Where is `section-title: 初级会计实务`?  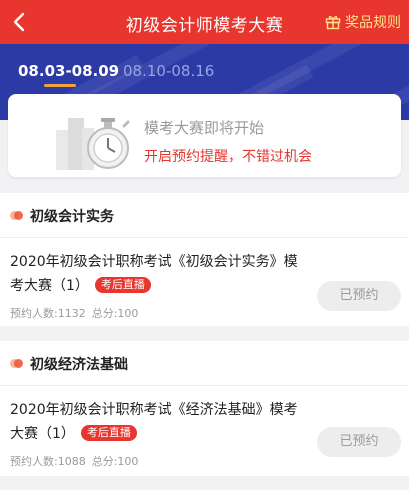 section-title: 初级会计实务 is located at coordinates (72, 217).